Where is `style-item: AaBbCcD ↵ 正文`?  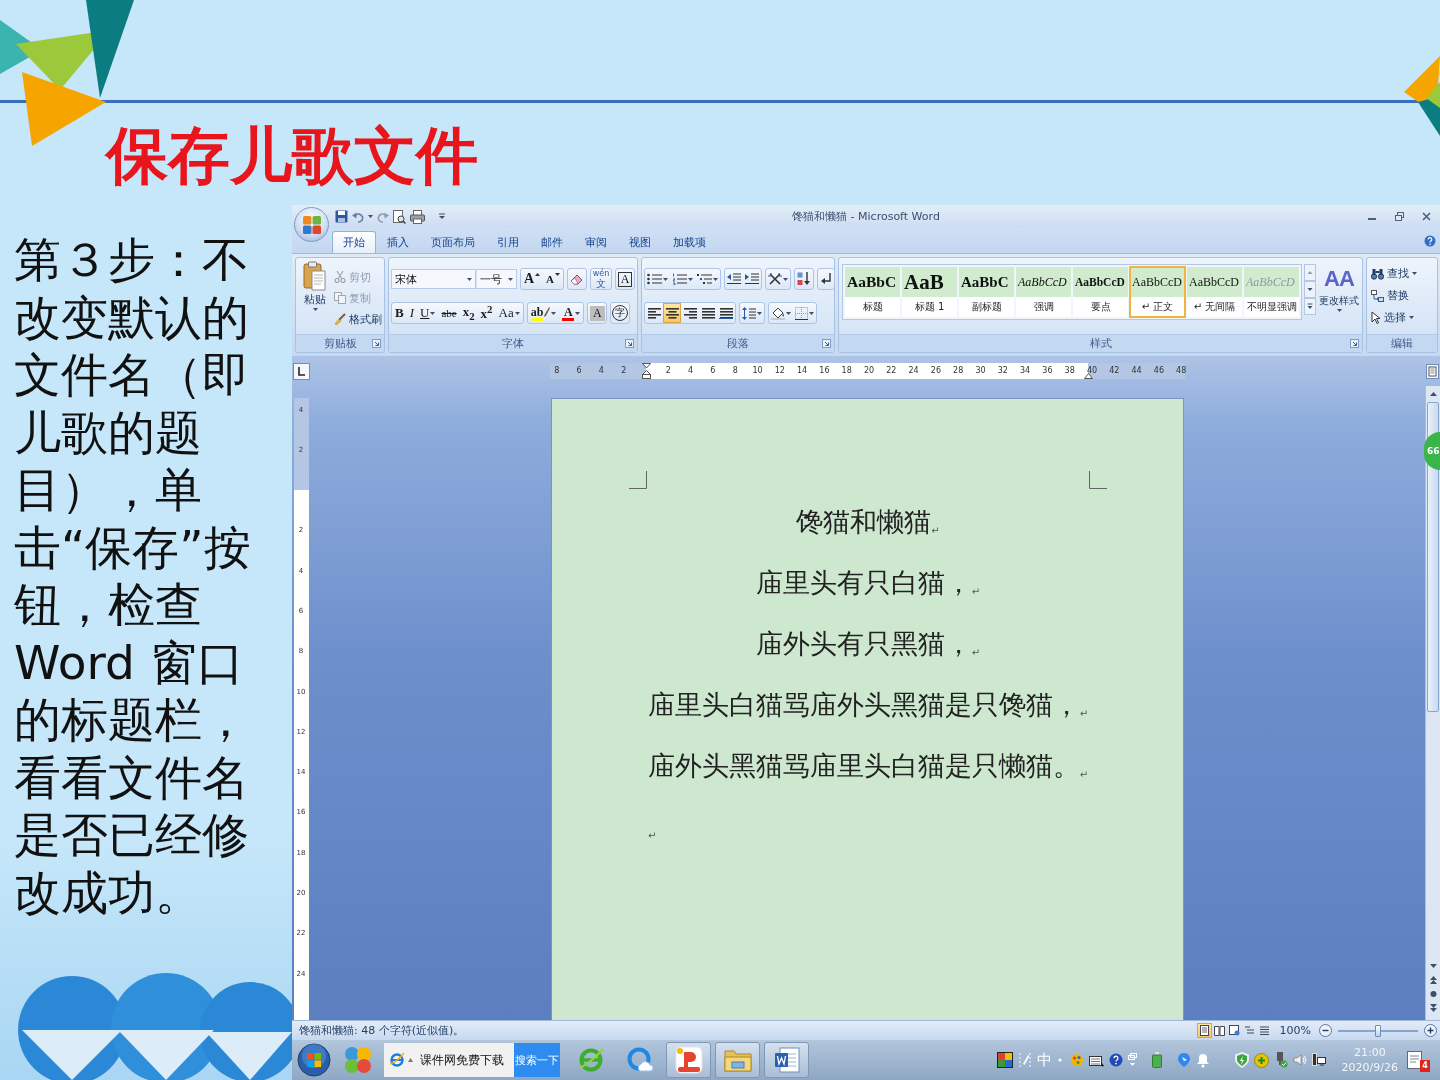 style-item: AaBbCcD ↵ 正文 is located at coordinates (1157, 292).